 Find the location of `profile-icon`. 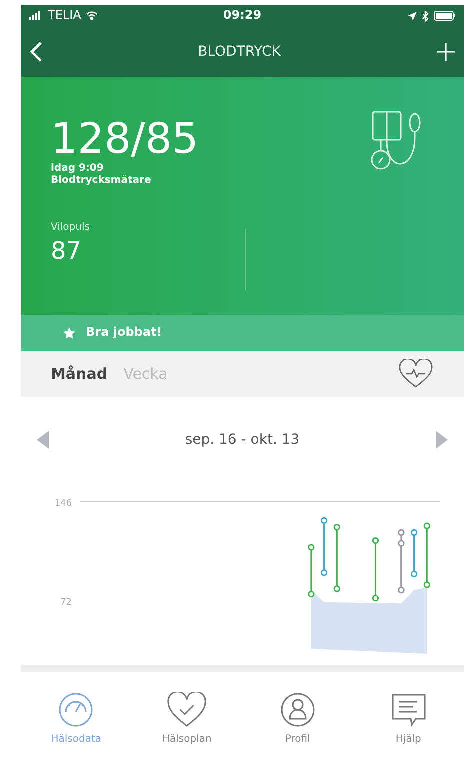

profile-icon is located at coordinates (298, 710).